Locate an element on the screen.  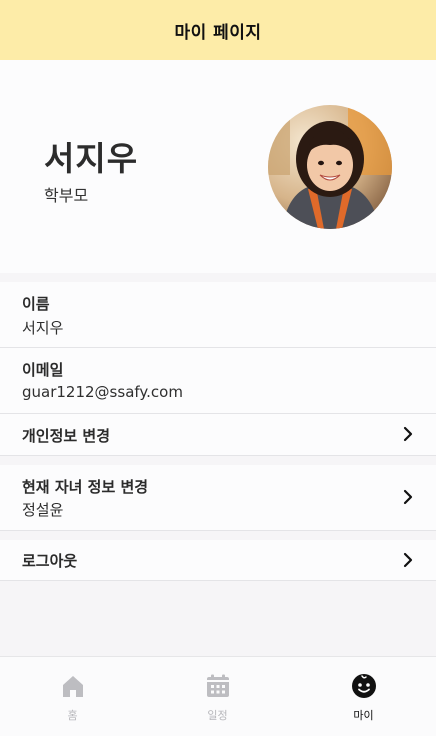
face-icon is located at coordinates (363, 686).